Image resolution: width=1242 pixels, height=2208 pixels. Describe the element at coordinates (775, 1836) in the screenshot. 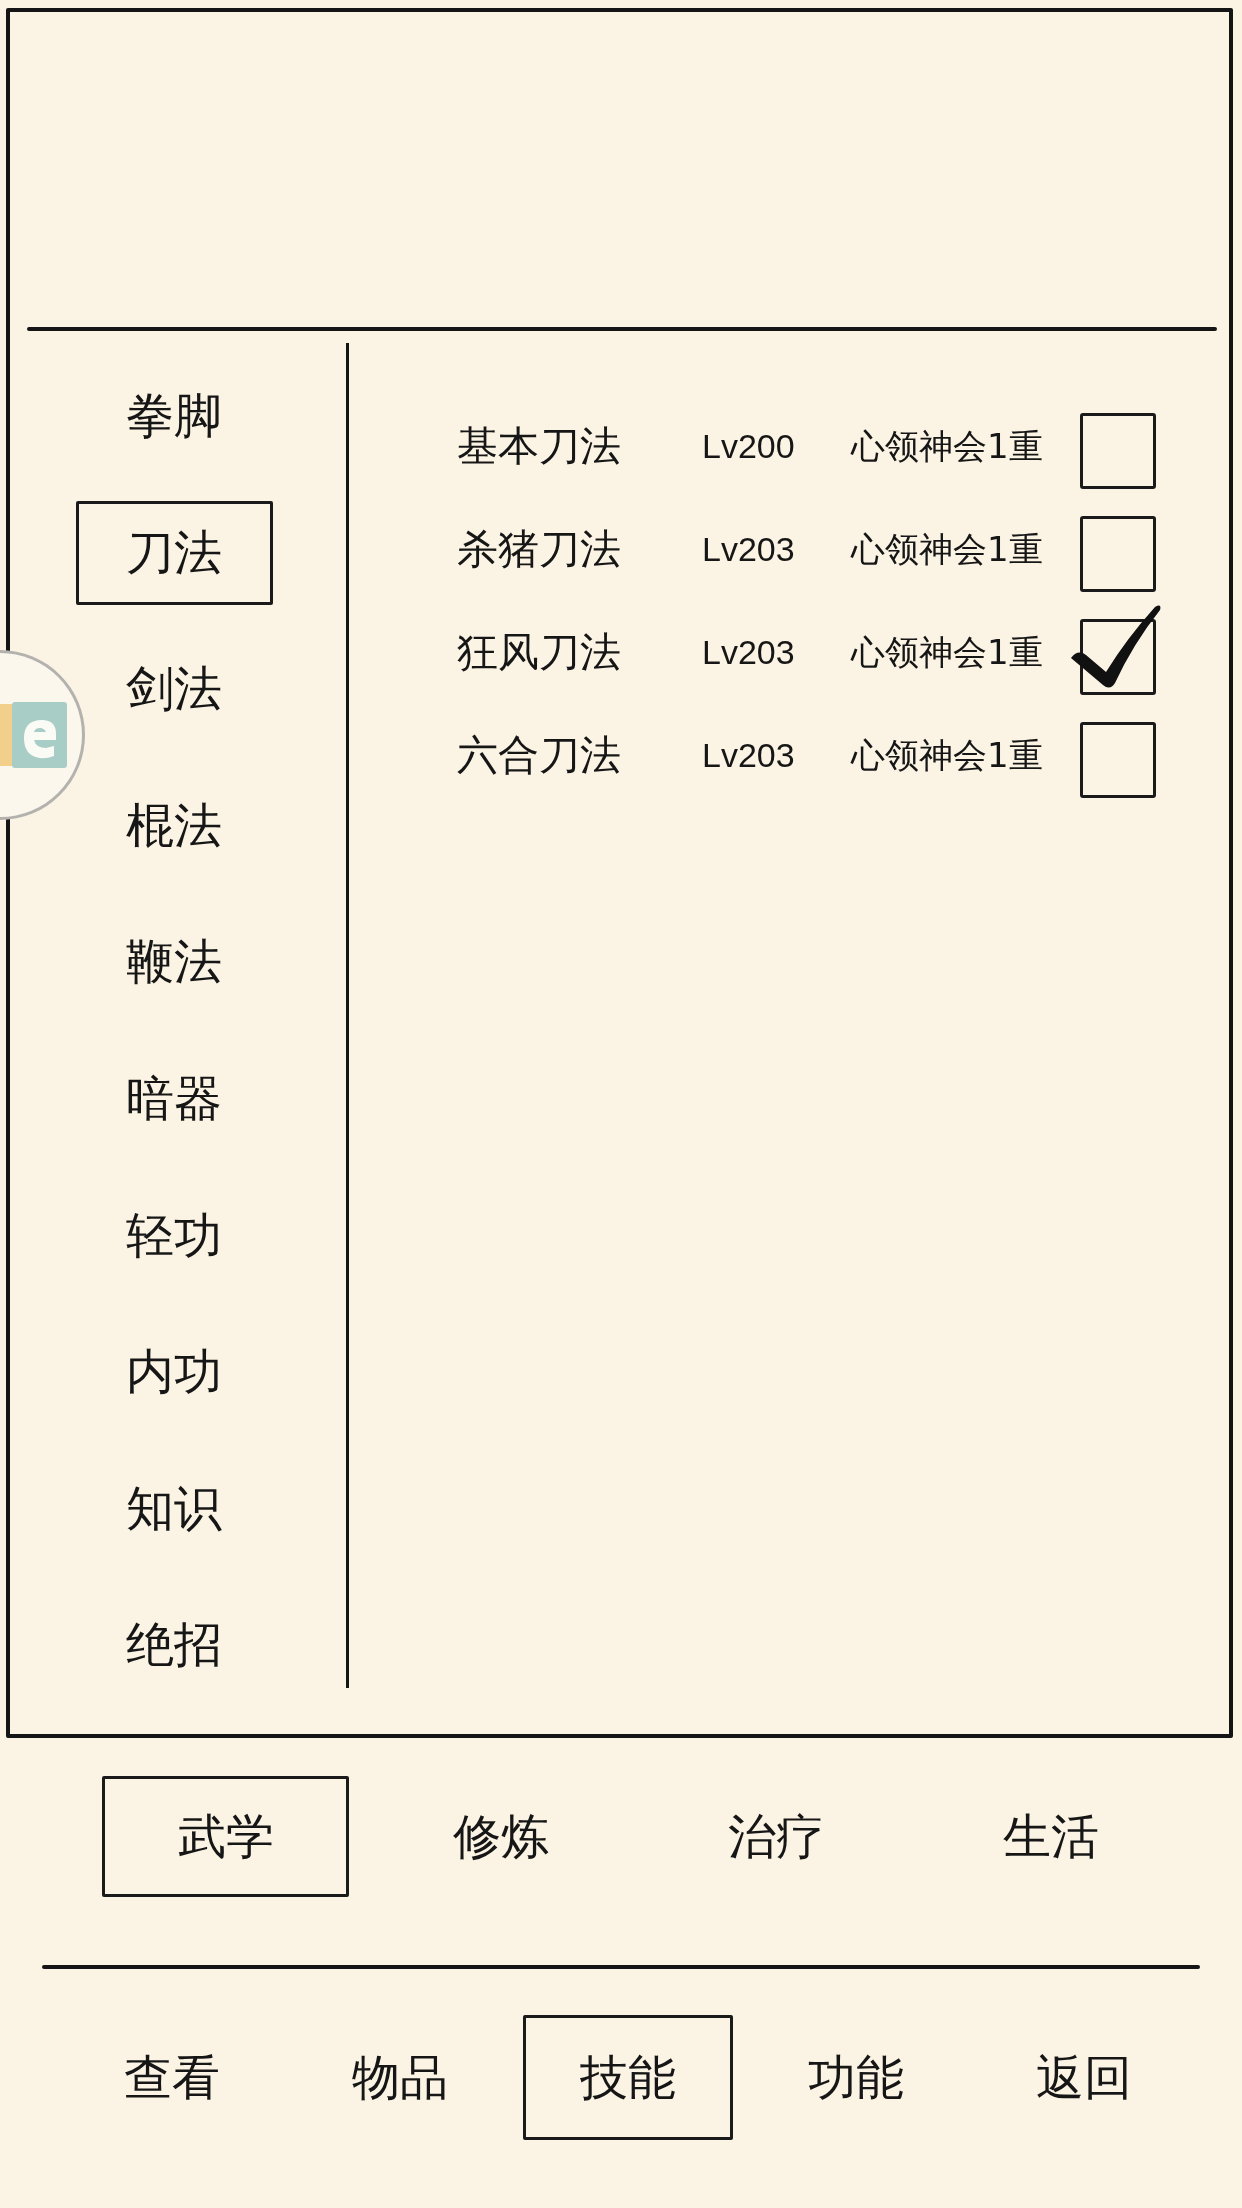

I see `section-tab: 治疗` at that location.